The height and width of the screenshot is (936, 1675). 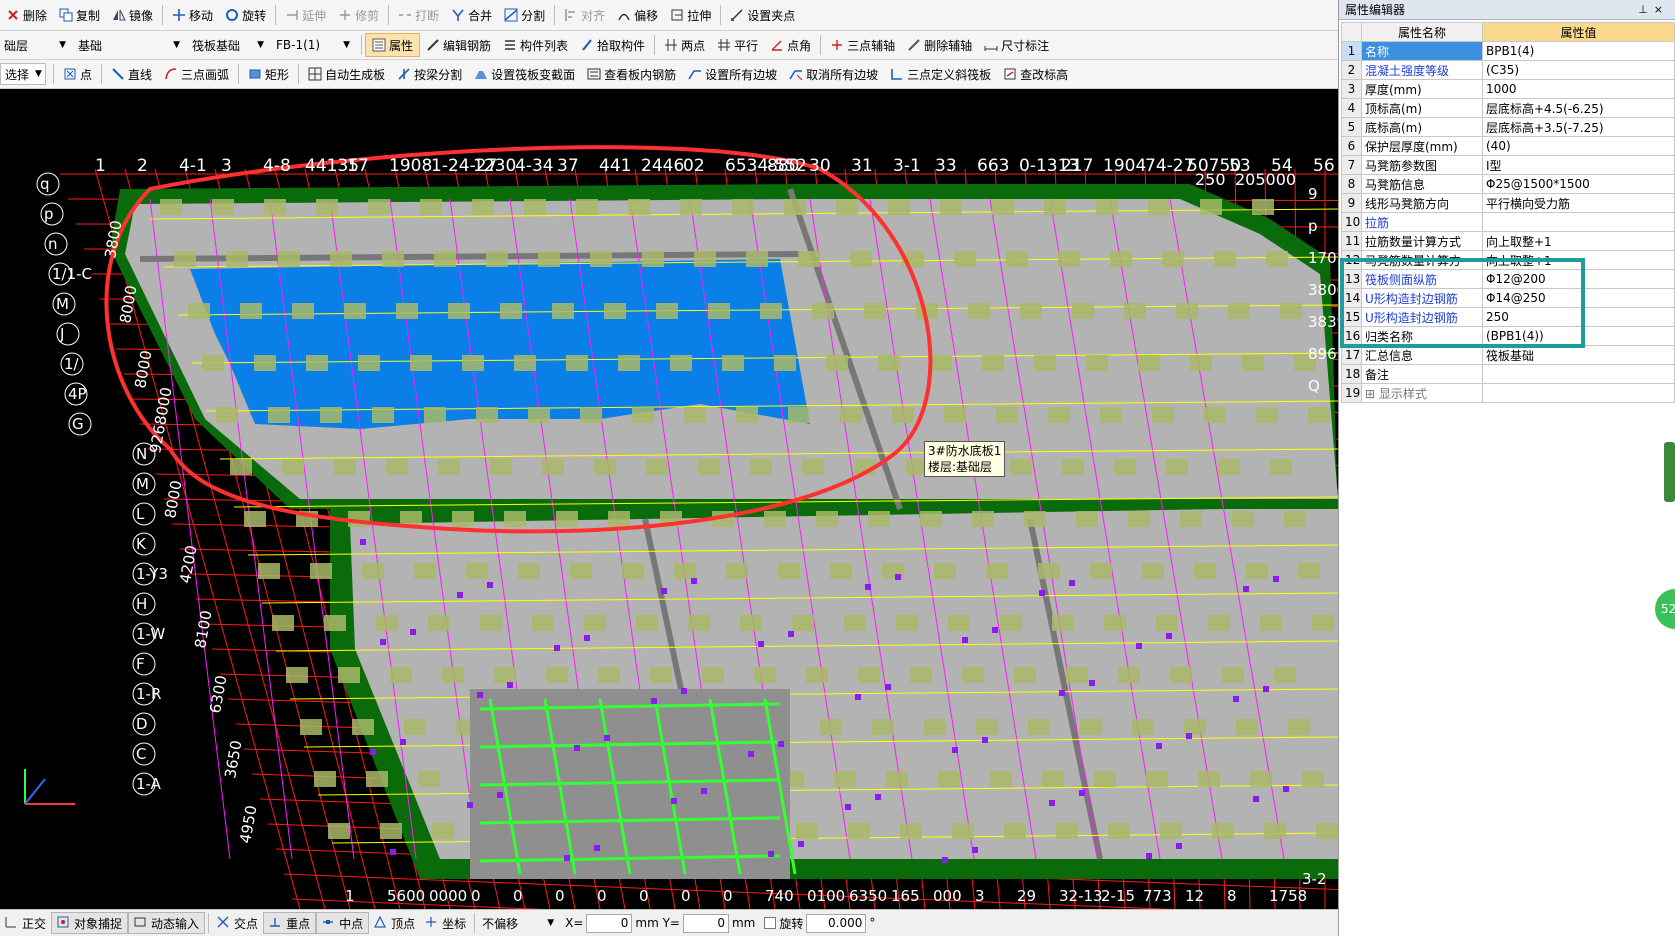 What do you see at coordinates (394, 923) in the screenshot?
I see `vertex-button: 顶点` at bounding box center [394, 923].